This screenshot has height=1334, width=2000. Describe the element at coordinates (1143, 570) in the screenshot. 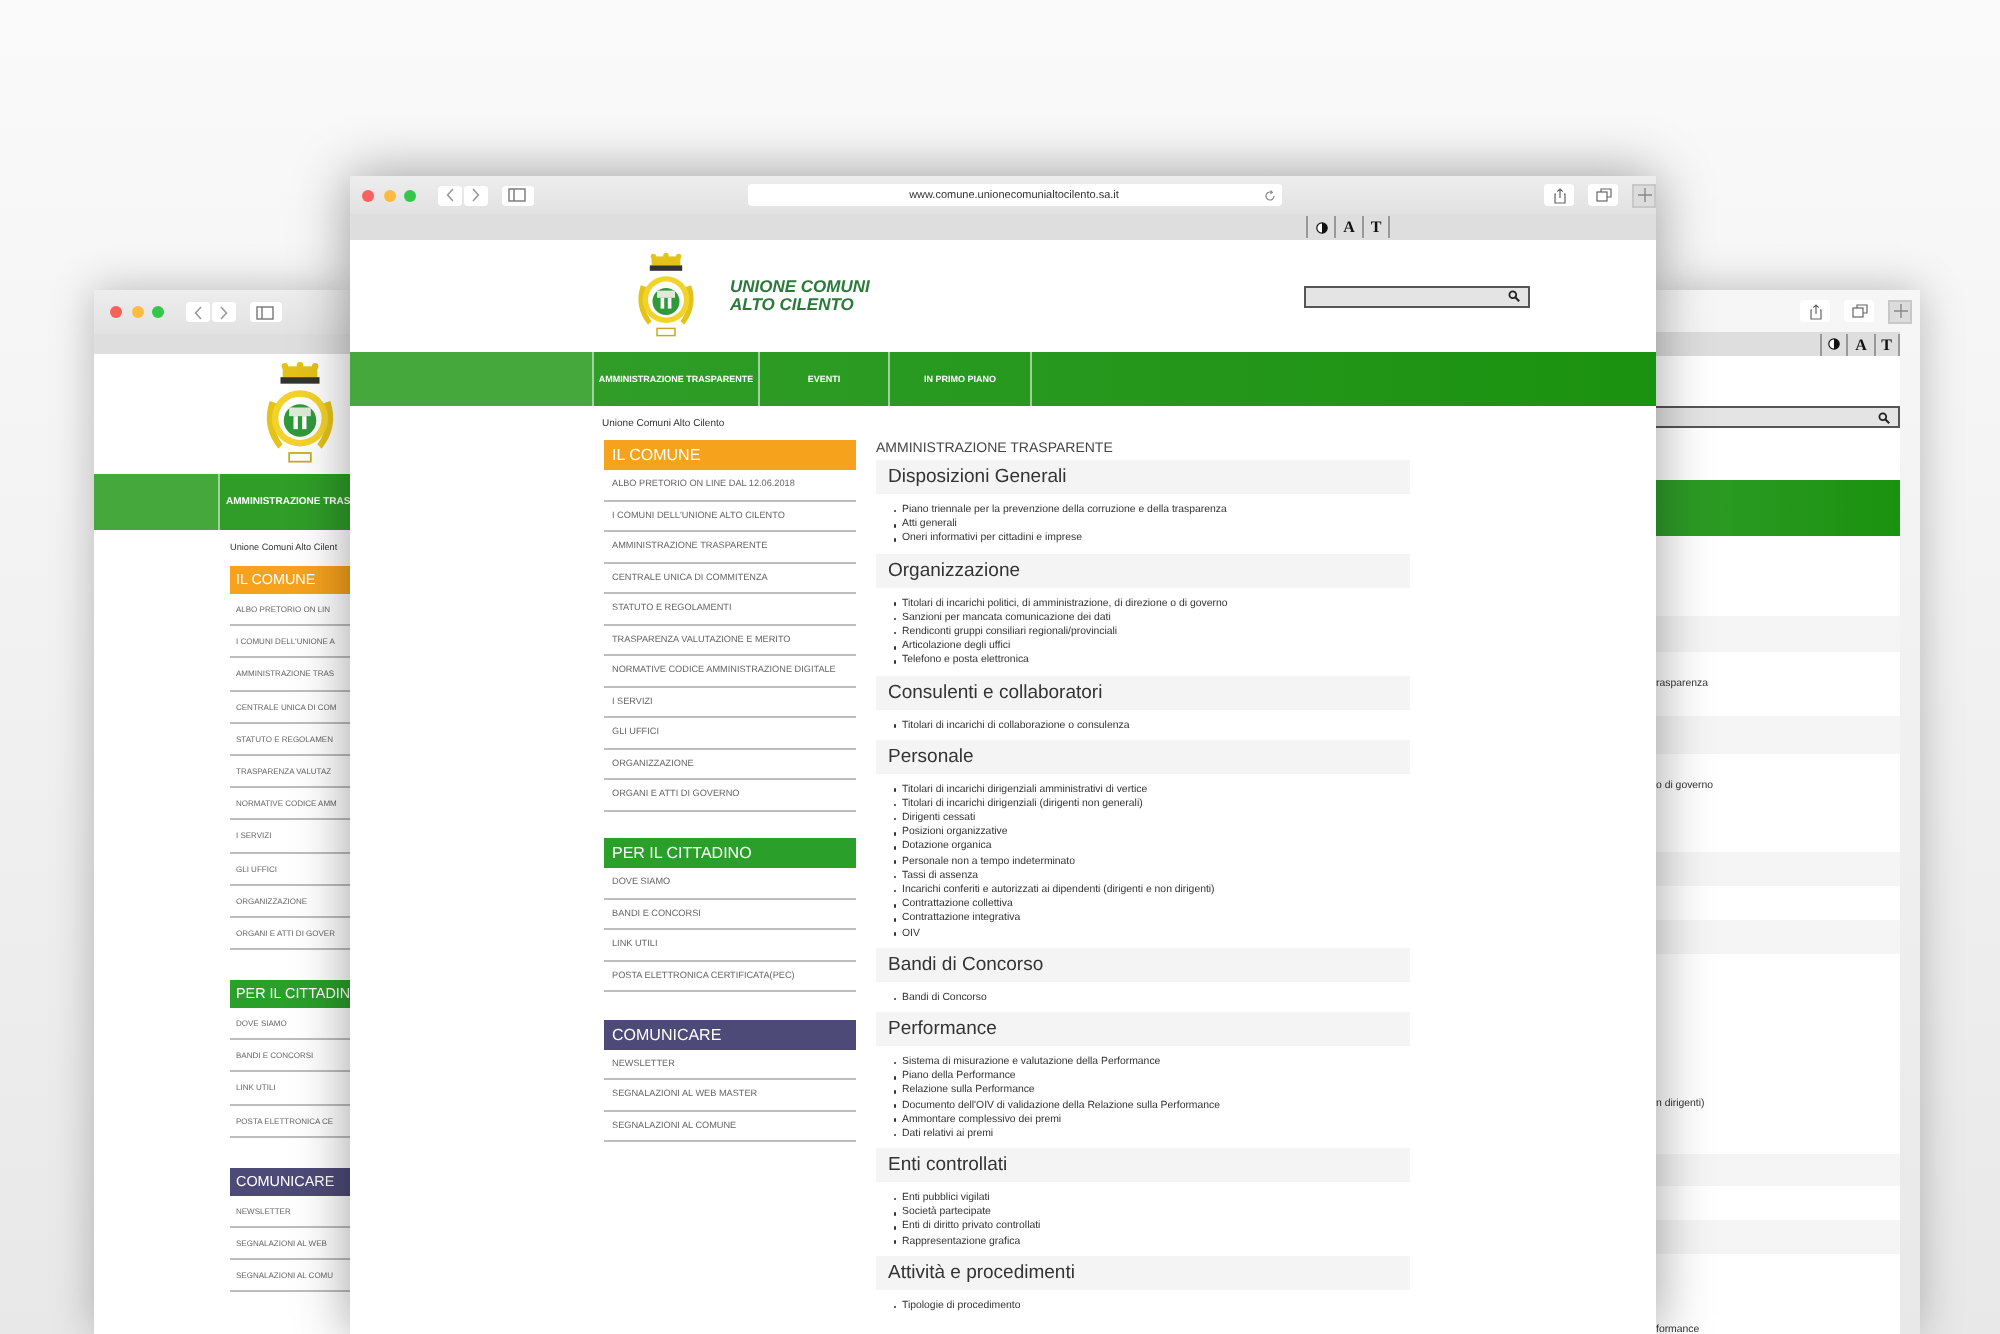

I see `section-heading: Organizzazione` at that location.